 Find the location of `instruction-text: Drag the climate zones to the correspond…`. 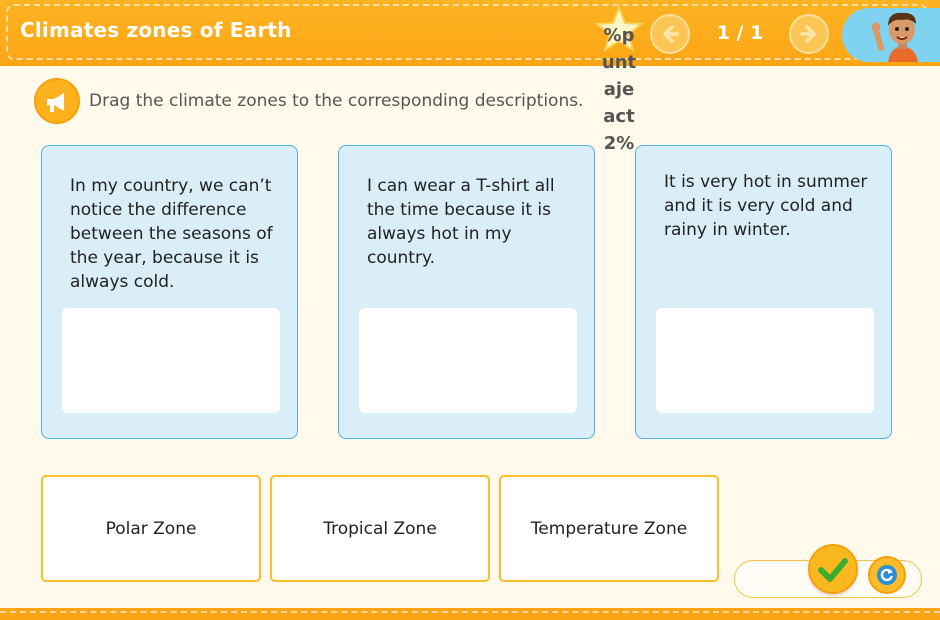

instruction-text: Drag the climate zones to the correspond… is located at coordinates (336, 101).